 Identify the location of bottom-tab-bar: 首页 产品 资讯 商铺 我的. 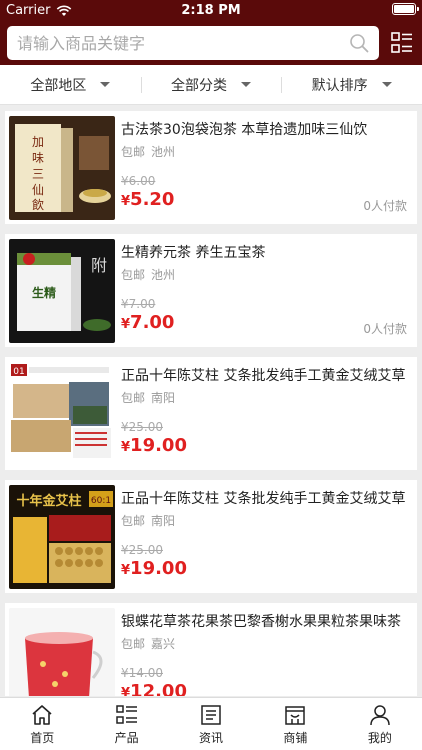
(211, 723).